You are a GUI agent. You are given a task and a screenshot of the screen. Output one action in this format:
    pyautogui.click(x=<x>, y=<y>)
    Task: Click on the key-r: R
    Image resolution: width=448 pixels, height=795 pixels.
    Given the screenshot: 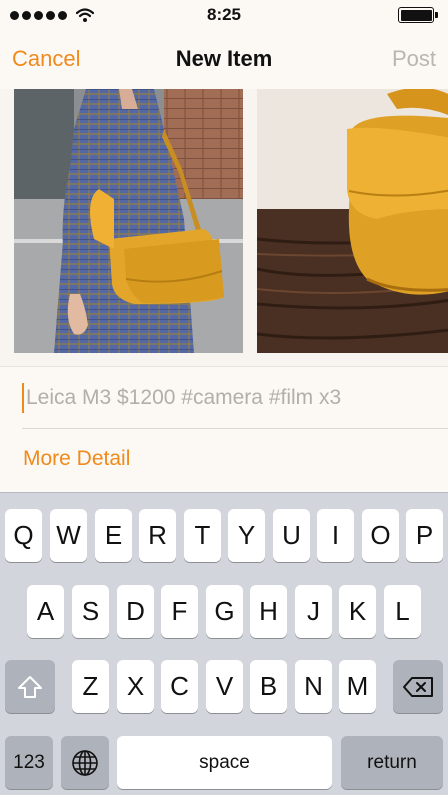 What is the action you would take?
    pyautogui.click(x=157, y=535)
    